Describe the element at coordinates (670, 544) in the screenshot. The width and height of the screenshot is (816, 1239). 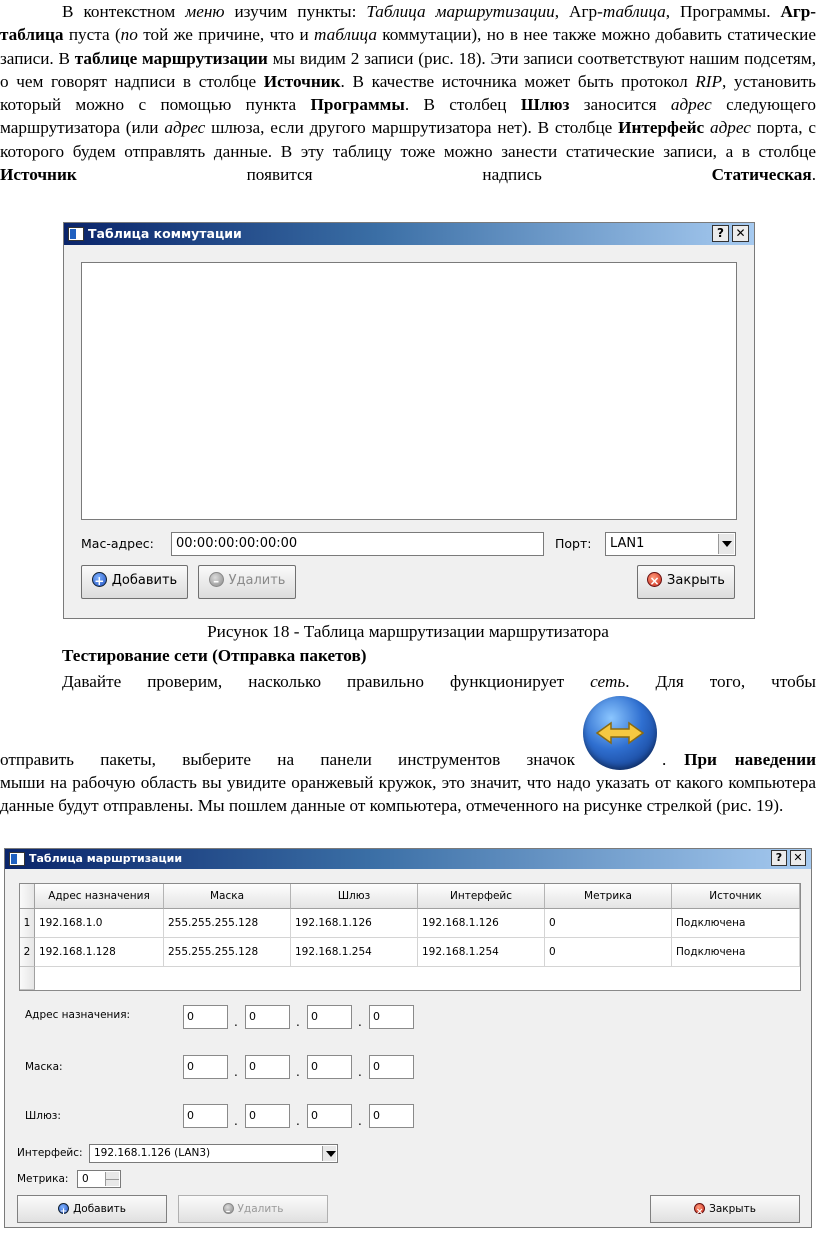
I see `port-select: LAN1` at that location.